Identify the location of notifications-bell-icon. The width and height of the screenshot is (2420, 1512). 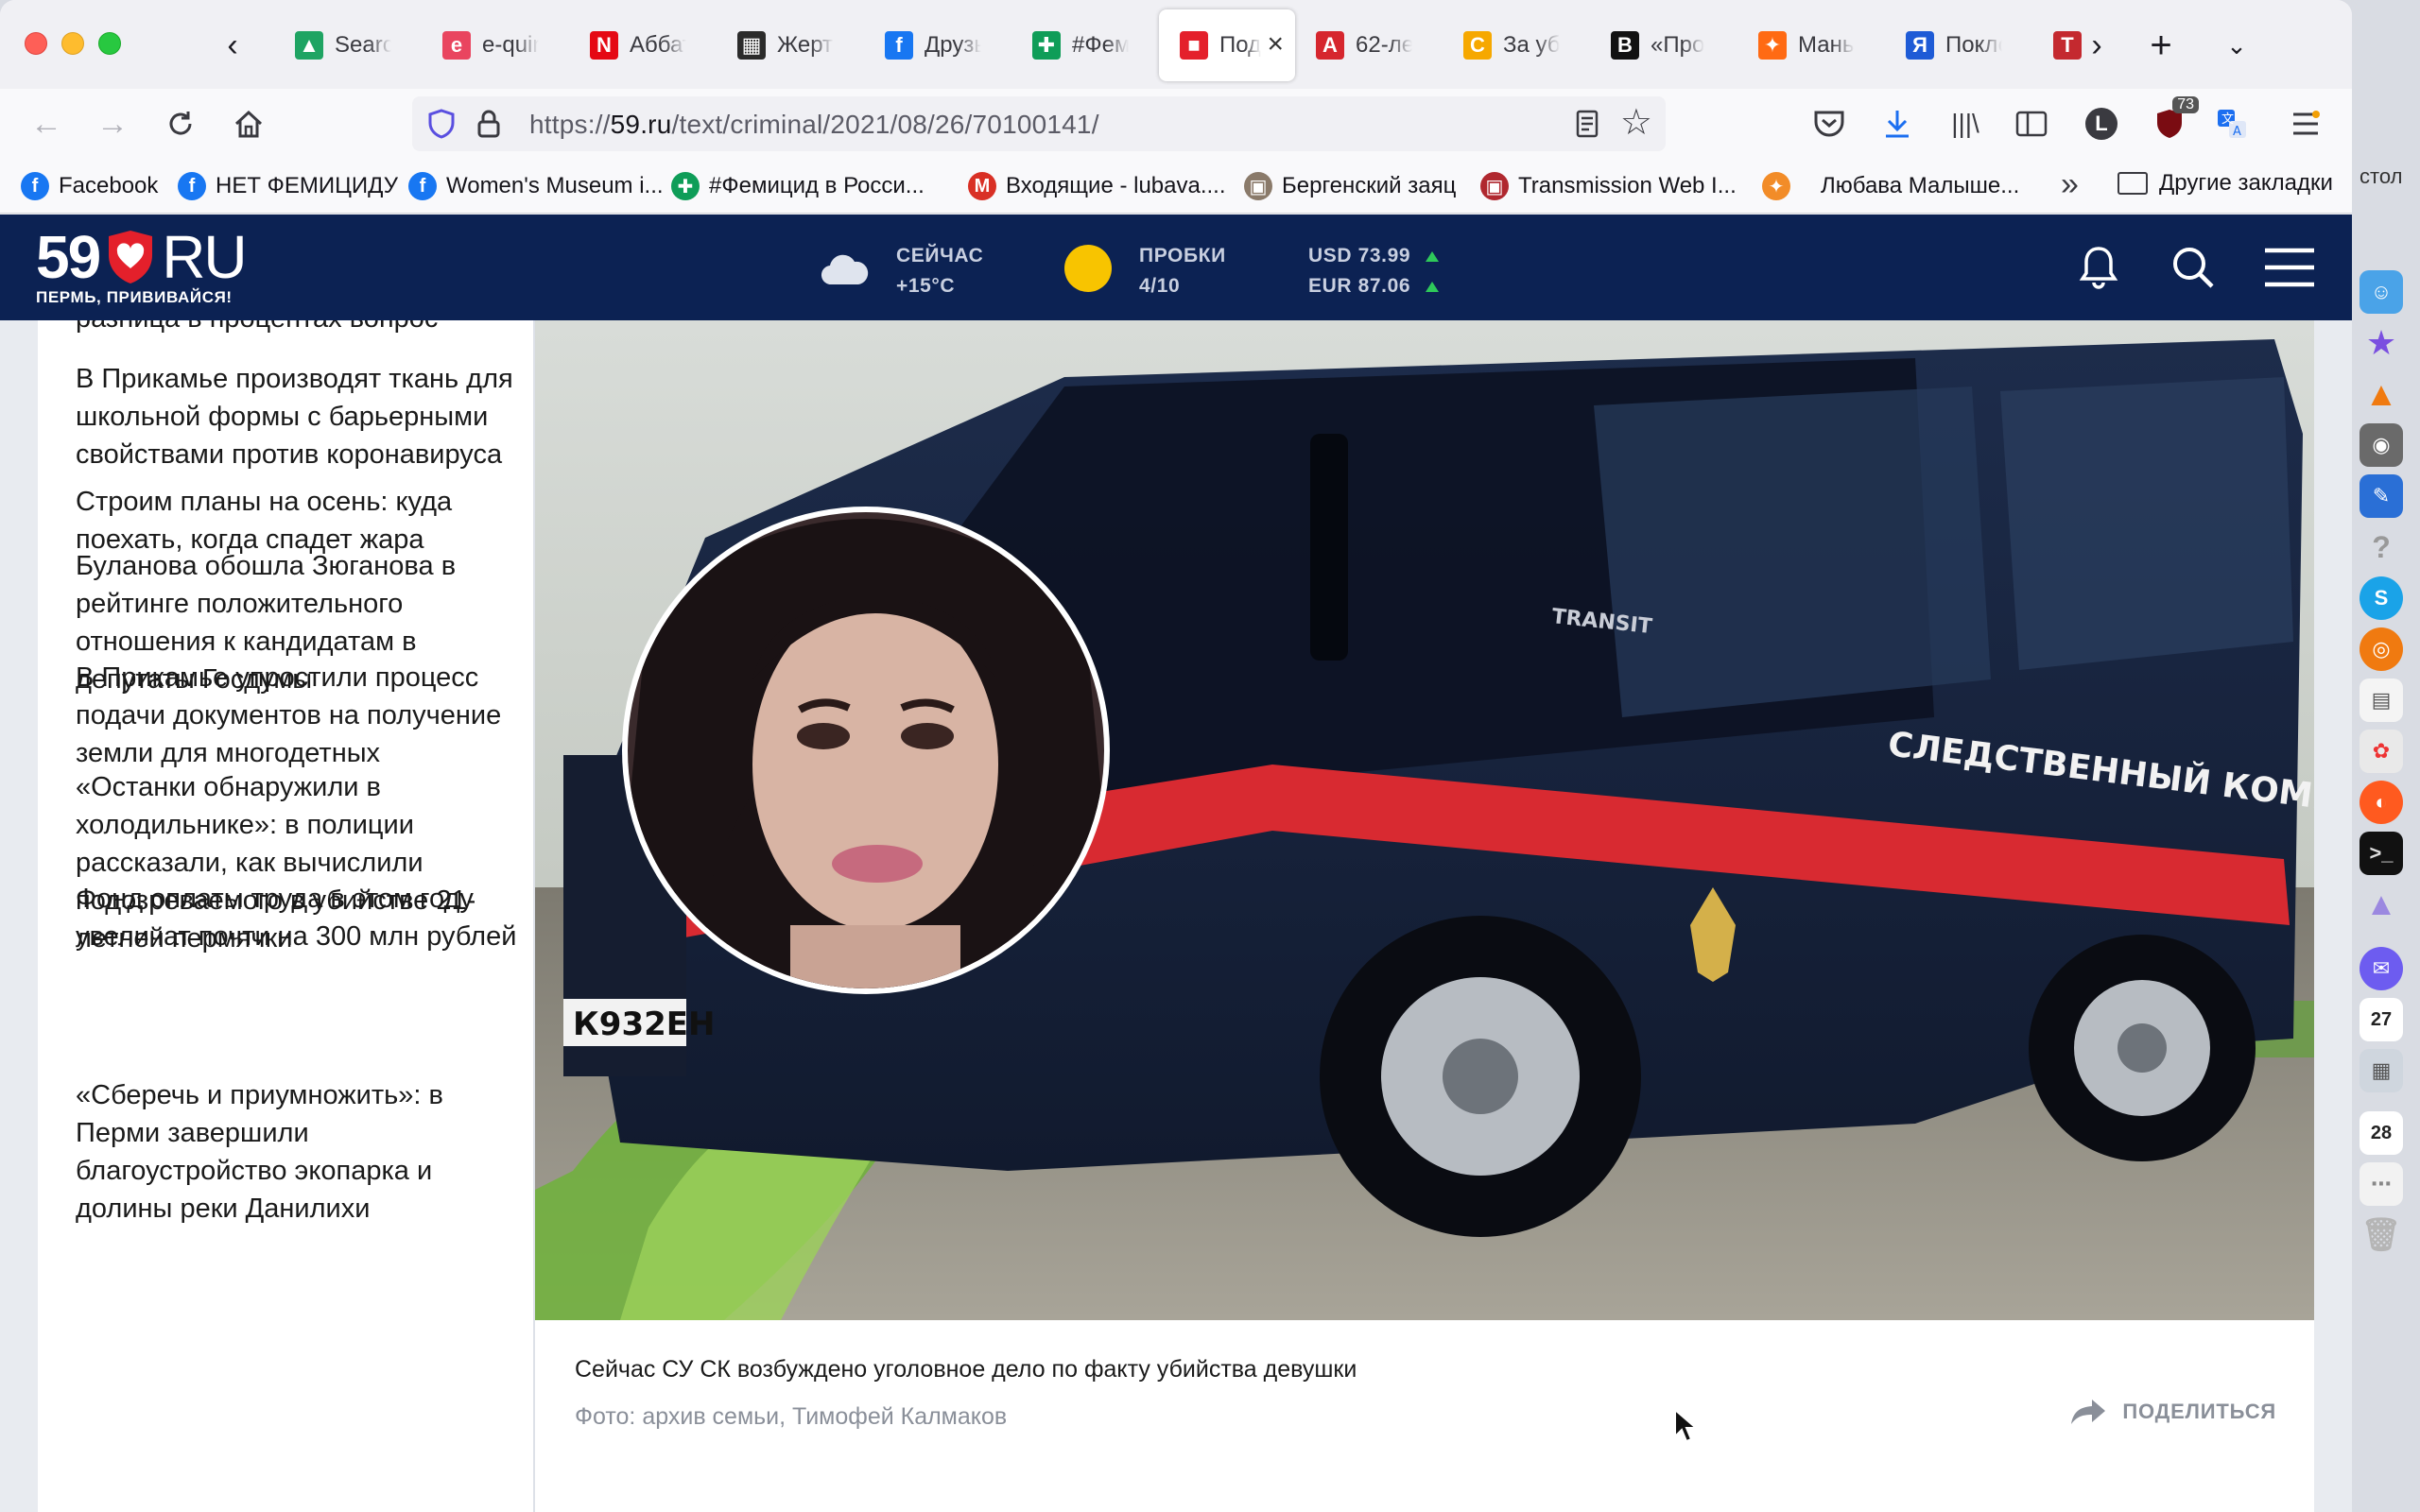
(2098, 267).